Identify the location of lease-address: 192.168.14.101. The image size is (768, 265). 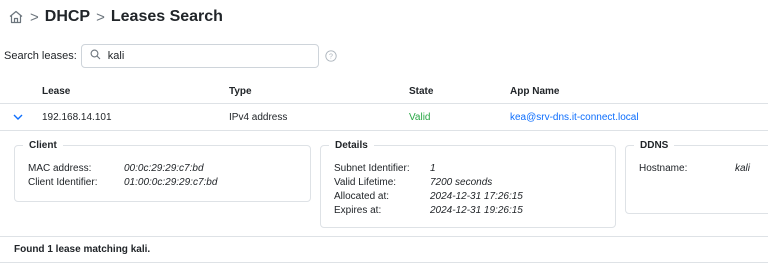
(77, 117).